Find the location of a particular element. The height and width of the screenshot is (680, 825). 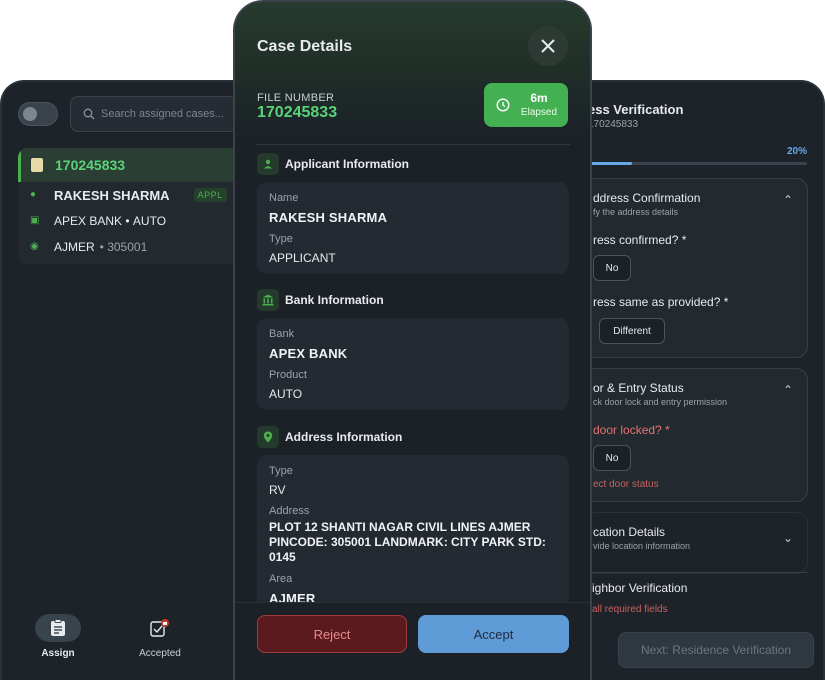

tab-accepted: Accepted is located at coordinates (160, 636).